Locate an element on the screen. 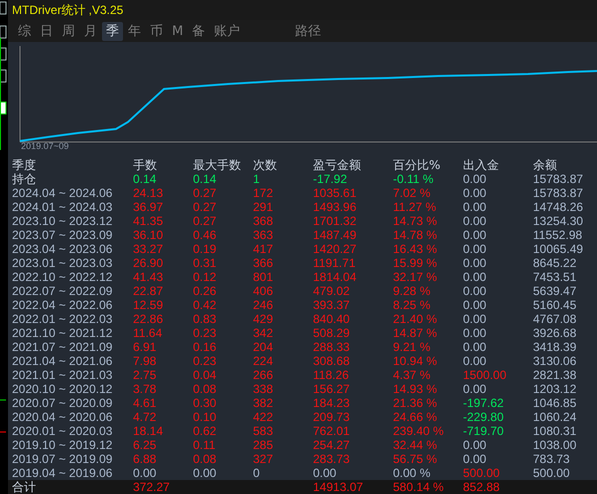 The width and height of the screenshot is (597, 494). table-cell-text: 382 is located at coordinates (263, 403).